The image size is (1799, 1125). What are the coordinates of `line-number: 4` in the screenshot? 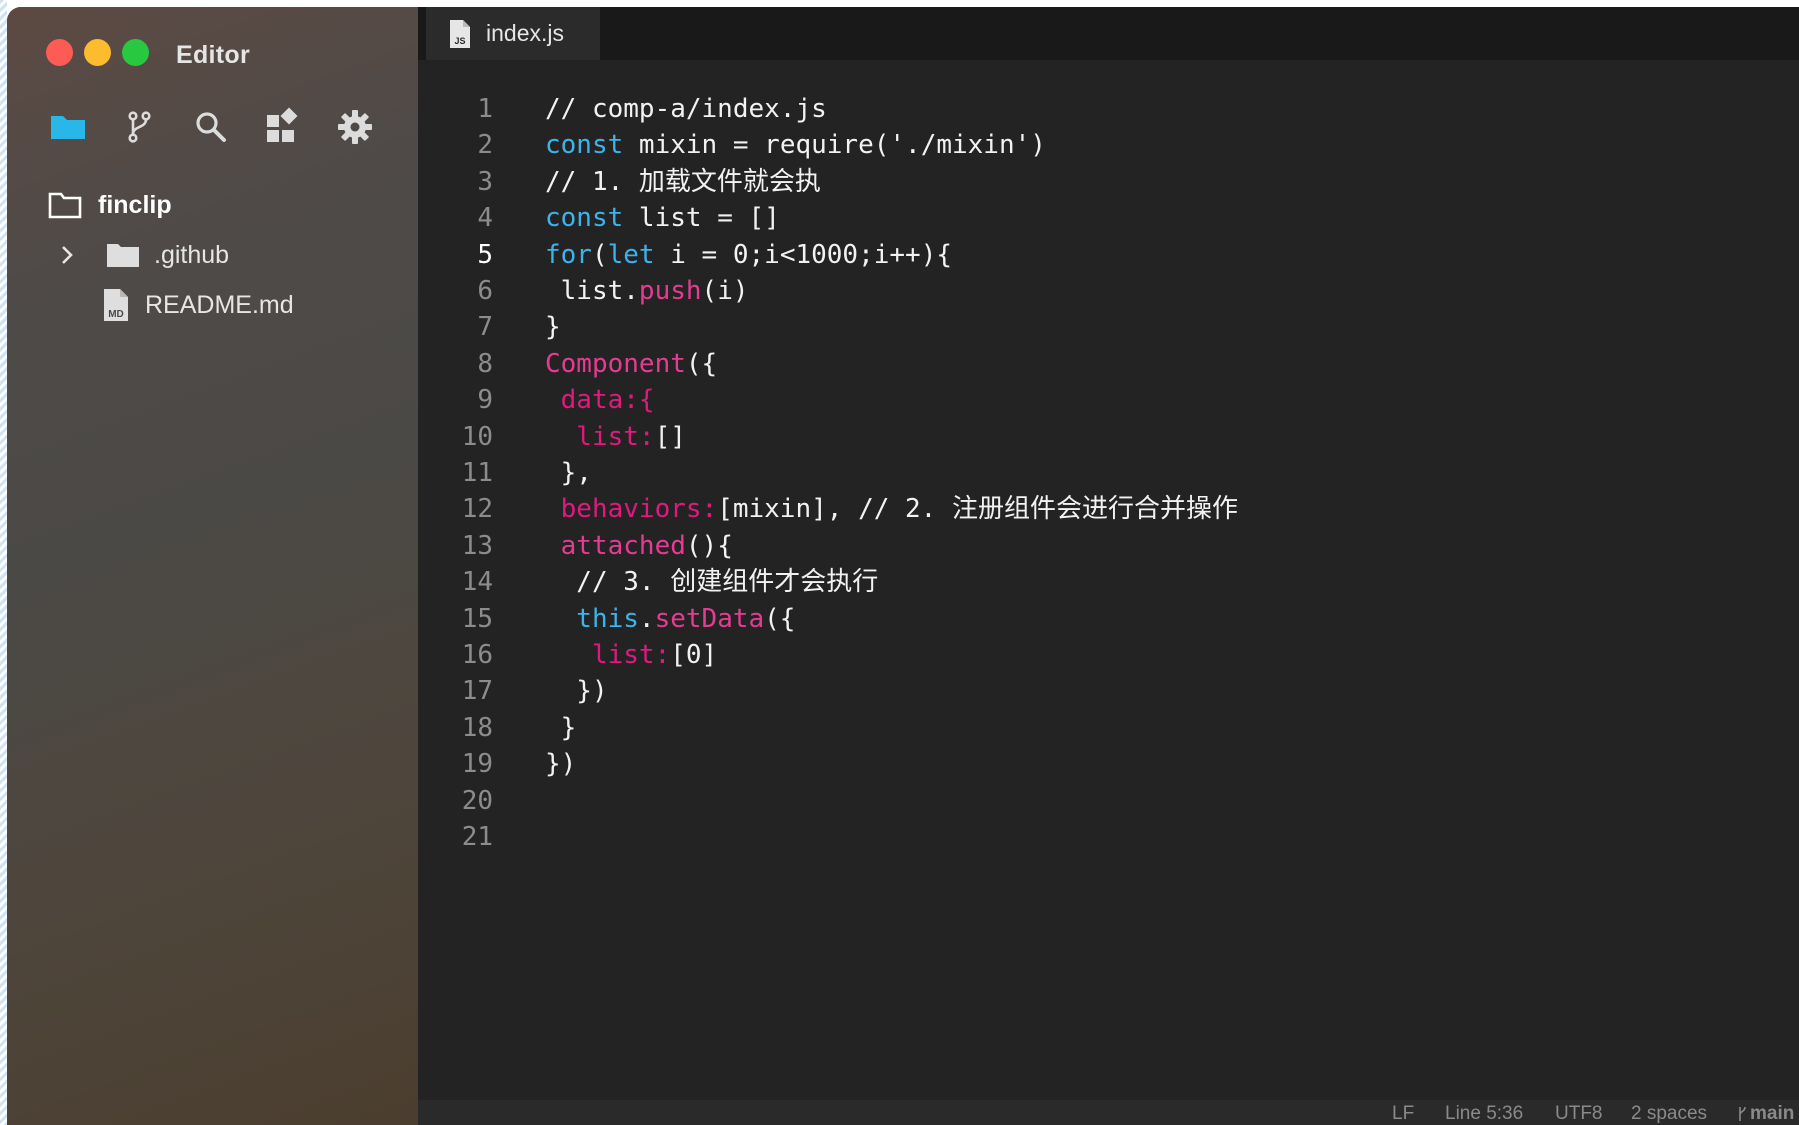 It's located at (485, 218).